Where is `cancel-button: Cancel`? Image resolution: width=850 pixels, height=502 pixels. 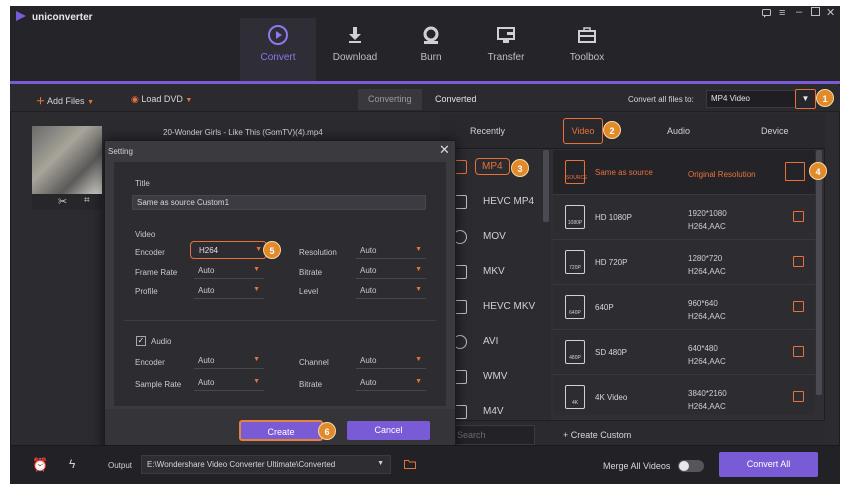
cancel-button: Cancel is located at coordinates (388, 430).